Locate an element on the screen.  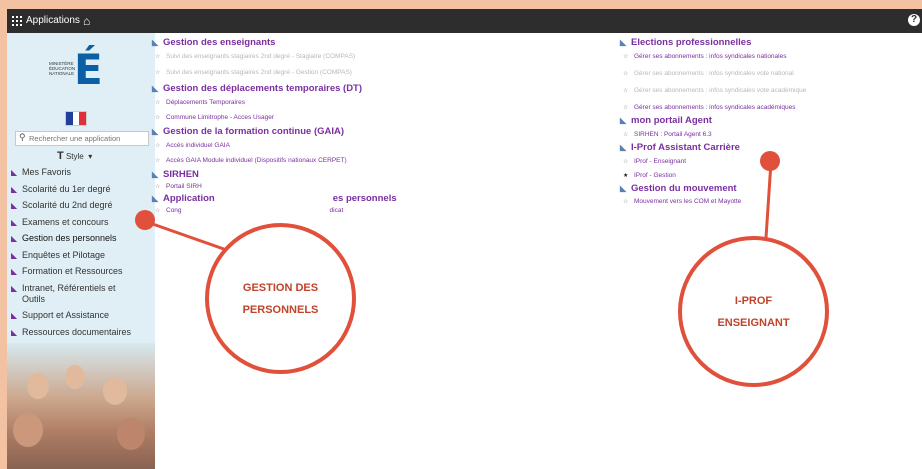
home-icon: ⌂ is located at coordinates (86, 21).